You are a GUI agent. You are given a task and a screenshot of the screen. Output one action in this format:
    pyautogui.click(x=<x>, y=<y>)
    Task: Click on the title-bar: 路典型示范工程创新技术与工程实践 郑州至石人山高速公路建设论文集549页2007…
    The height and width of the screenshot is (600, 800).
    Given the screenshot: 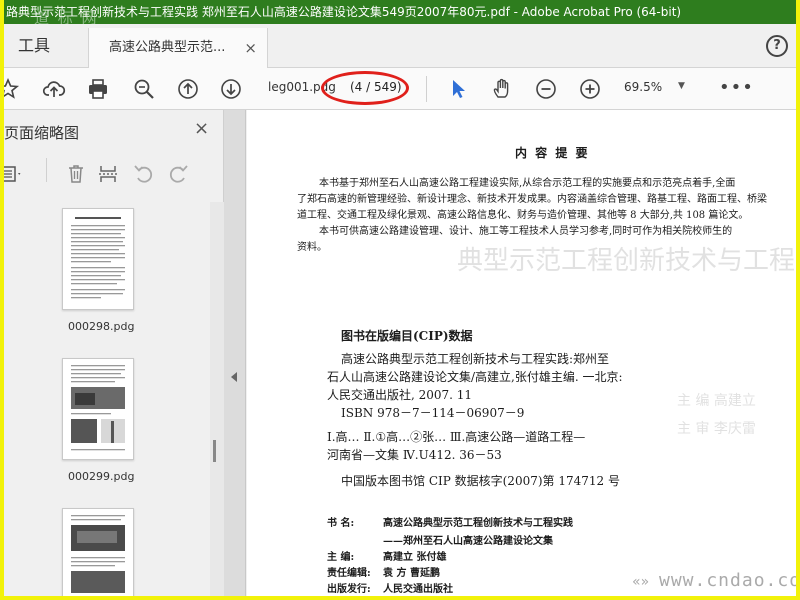 What is the action you would take?
    pyautogui.click(x=400, y=12)
    